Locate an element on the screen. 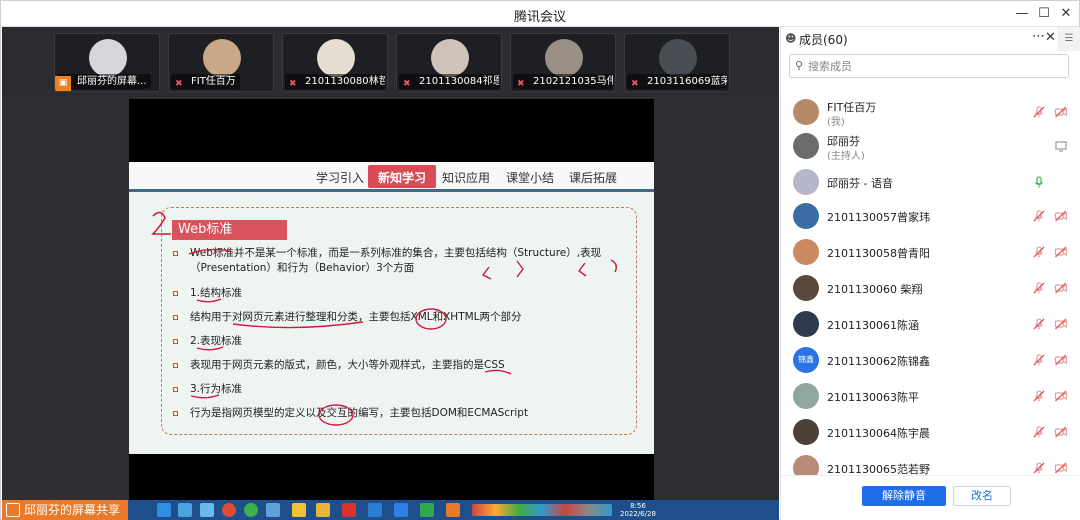 The height and width of the screenshot is (520, 1080). minimize-icon: — is located at coordinates (1022, 14).